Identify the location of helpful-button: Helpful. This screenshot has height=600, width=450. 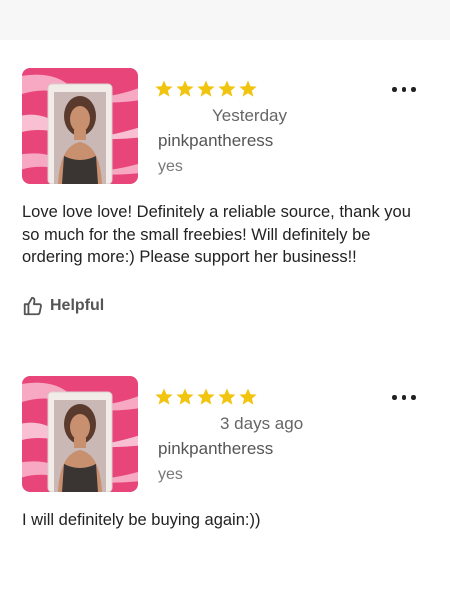
(63, 306).